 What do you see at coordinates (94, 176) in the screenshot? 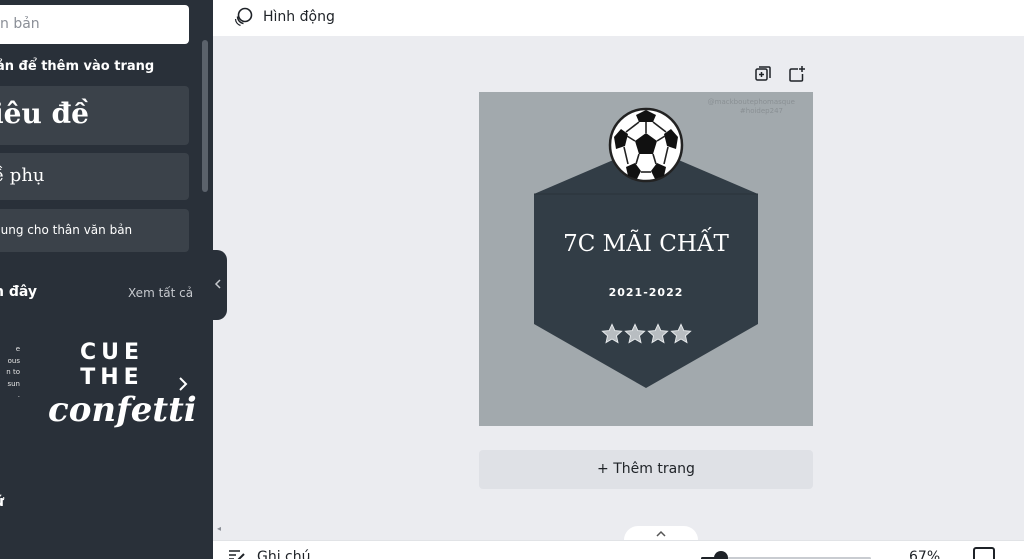
I see `add-subheading-button: ề phụ` at bounding box center [94, 176].